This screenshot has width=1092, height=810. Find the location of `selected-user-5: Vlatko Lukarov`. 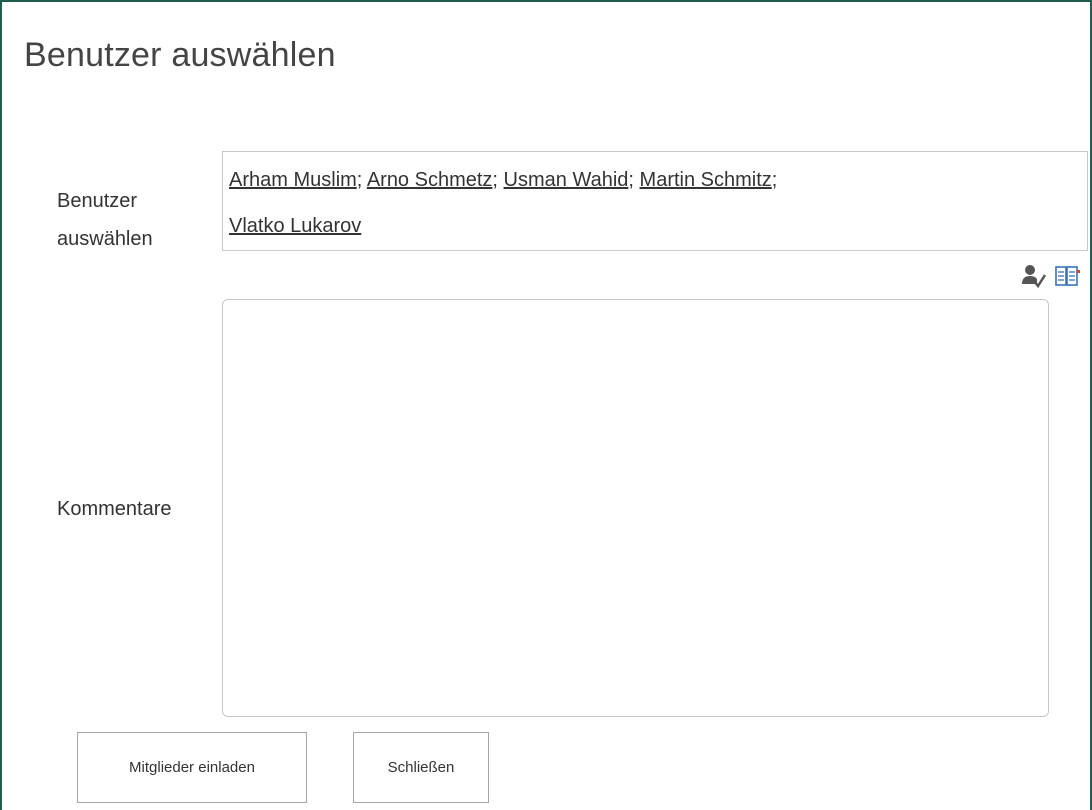

selected-user-5: Vlatko Lukarov is located at coordinates (295, 226).